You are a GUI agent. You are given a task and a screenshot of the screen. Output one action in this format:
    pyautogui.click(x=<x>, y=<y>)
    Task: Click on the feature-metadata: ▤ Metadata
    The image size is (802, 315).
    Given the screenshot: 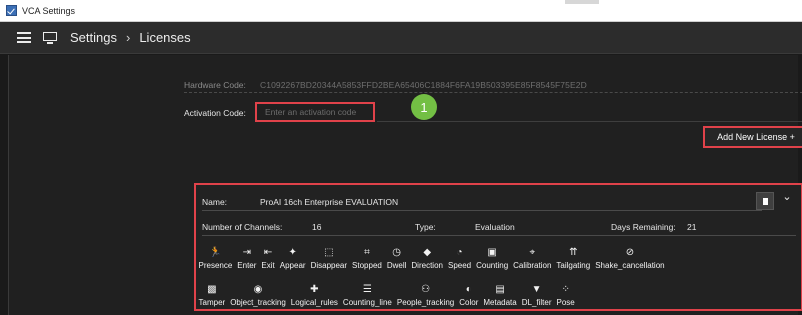 What is the action you would take?
    pyautogui.click(x=500, y=295)
    